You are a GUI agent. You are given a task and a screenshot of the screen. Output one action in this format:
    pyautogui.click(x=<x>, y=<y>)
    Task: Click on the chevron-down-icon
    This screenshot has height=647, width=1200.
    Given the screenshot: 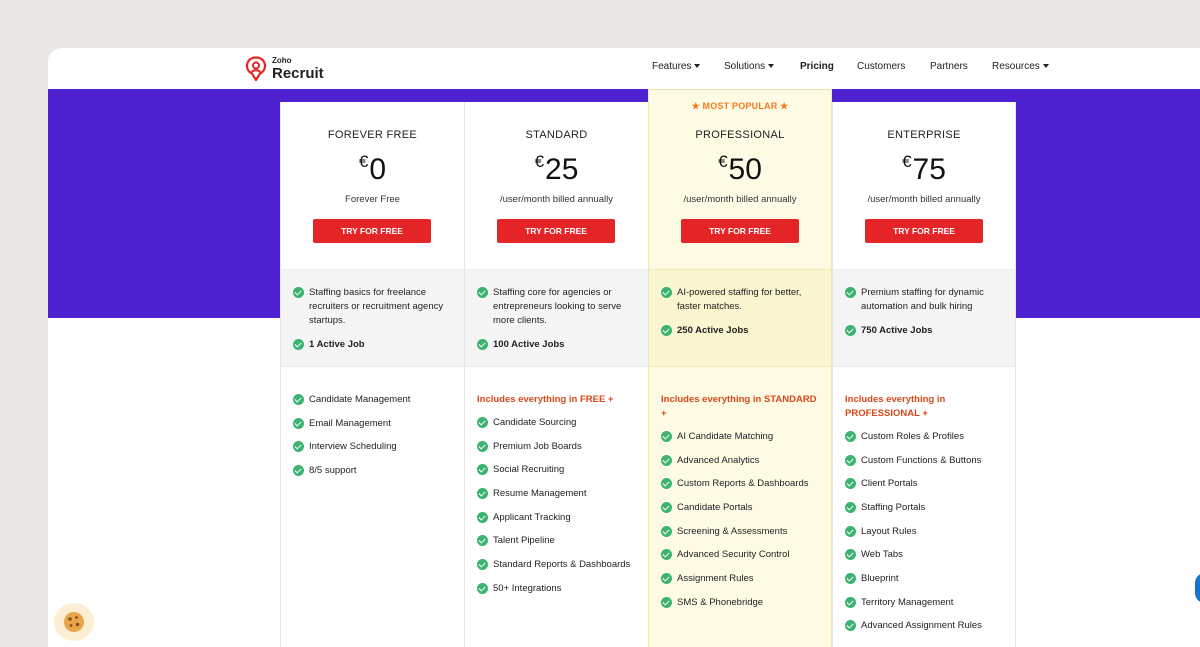 What is the action you would take?
    pyautogui.click(x=771, y=66)
    